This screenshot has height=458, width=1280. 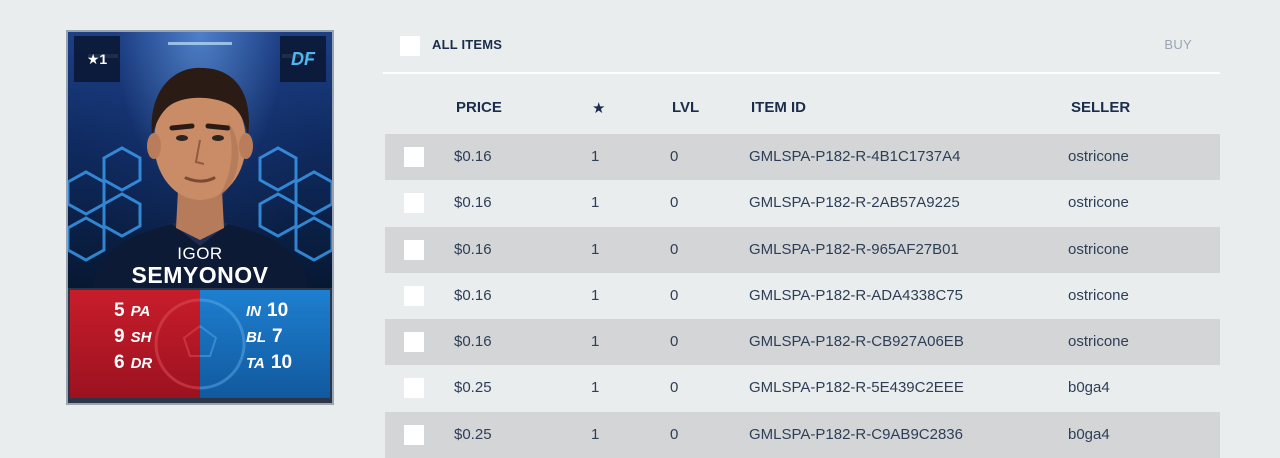 What do you see at coordinates (856, 388) in the screenshot?
I see `row-item-id: GMLSPA-P182-R-5E439C2EEE` at bounding box center [856, 388].